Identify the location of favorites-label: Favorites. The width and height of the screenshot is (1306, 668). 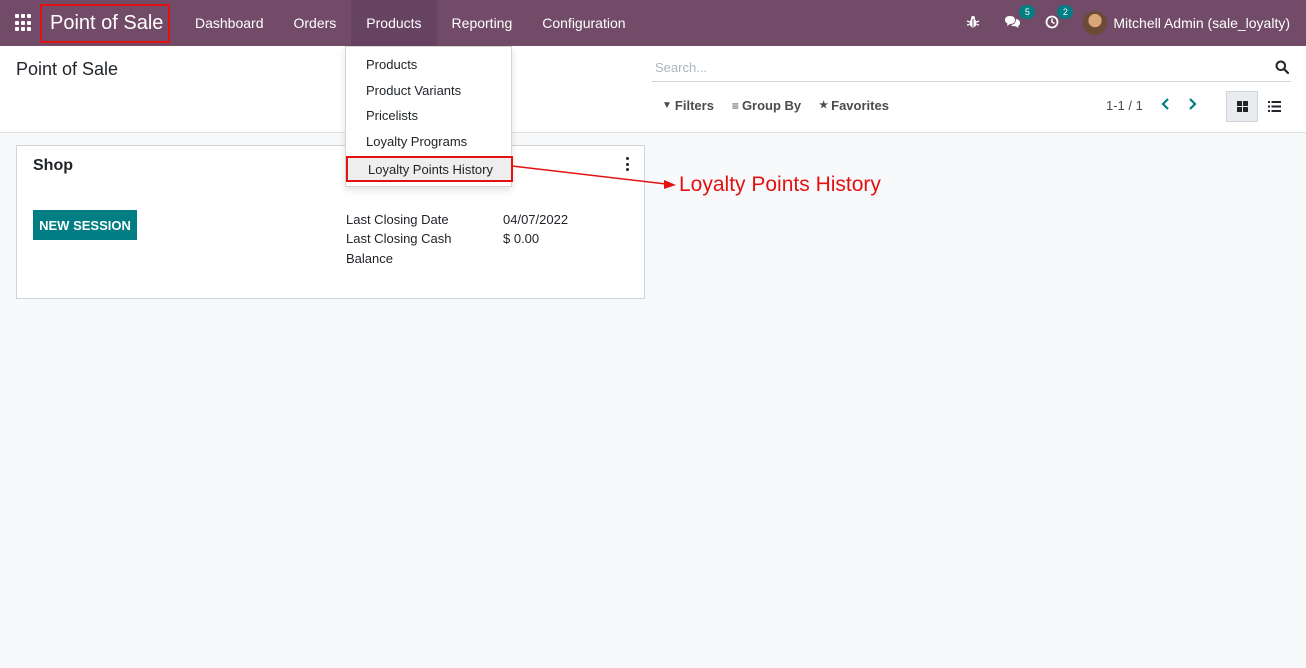
(860, 105).